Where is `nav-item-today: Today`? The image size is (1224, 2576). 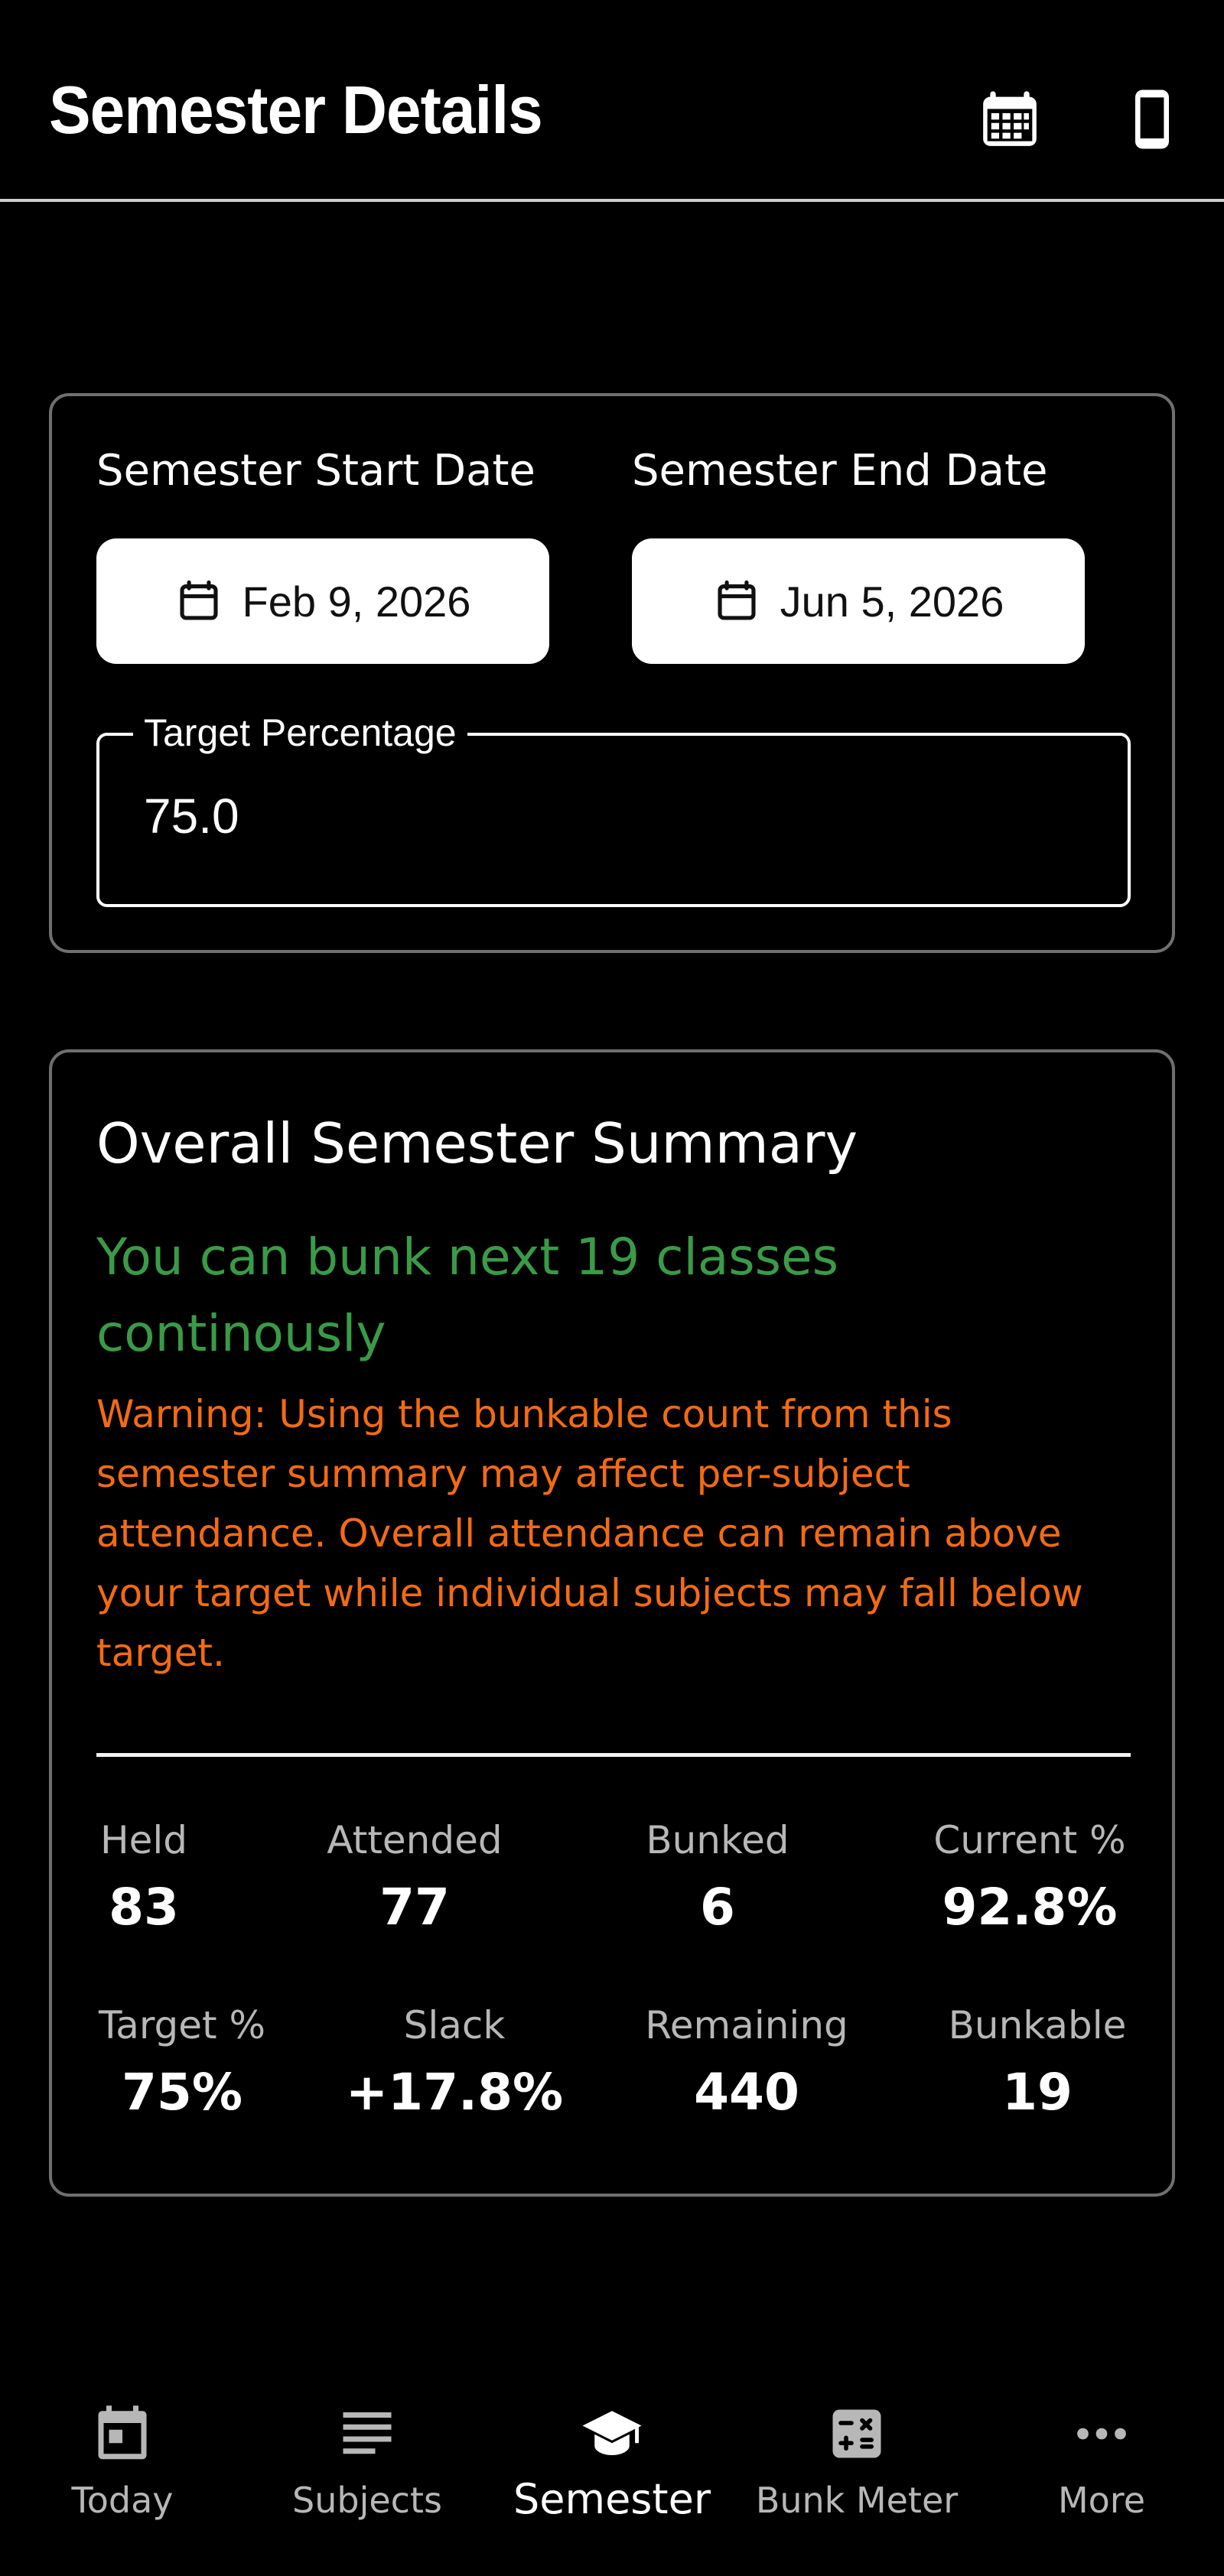
nav-item-today: Today is located at coordinates (123, 2478).